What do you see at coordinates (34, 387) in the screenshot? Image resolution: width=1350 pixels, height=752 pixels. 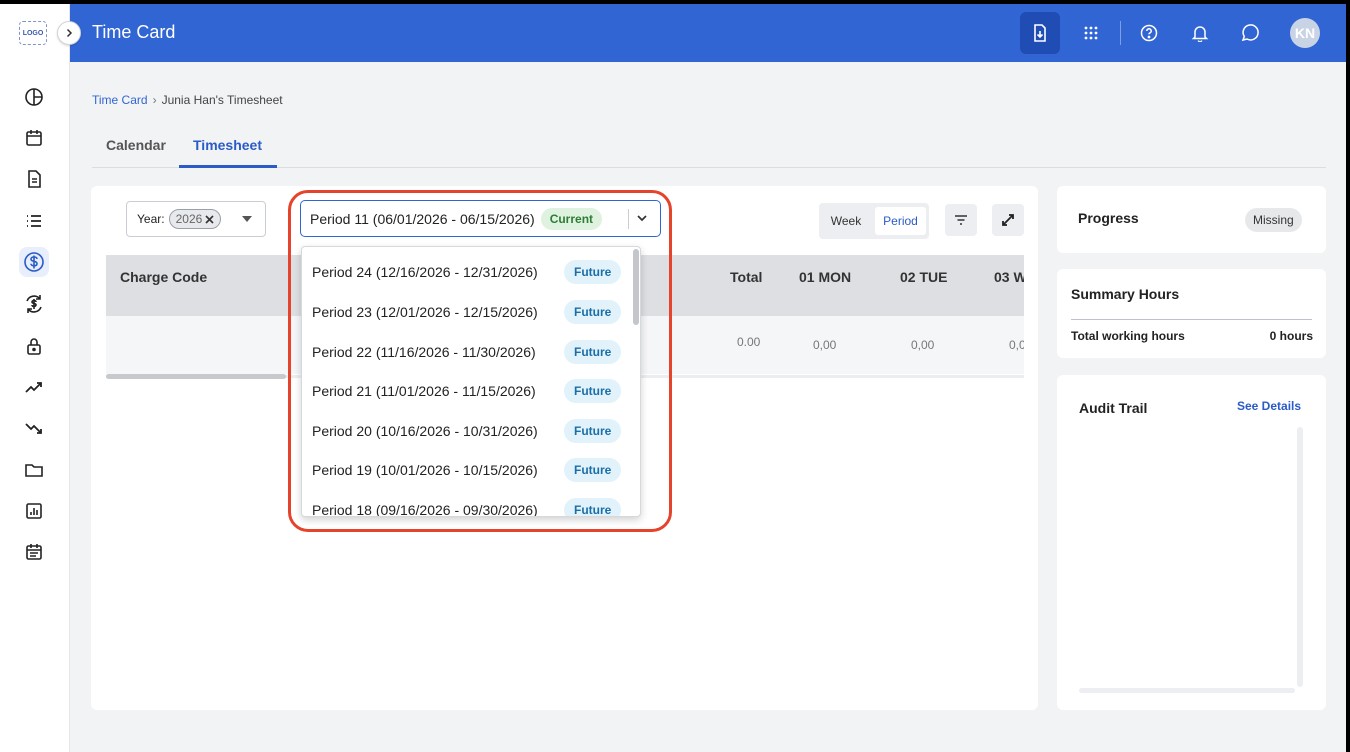 I see `trending-up-icon` at bounding box center [34, 387].